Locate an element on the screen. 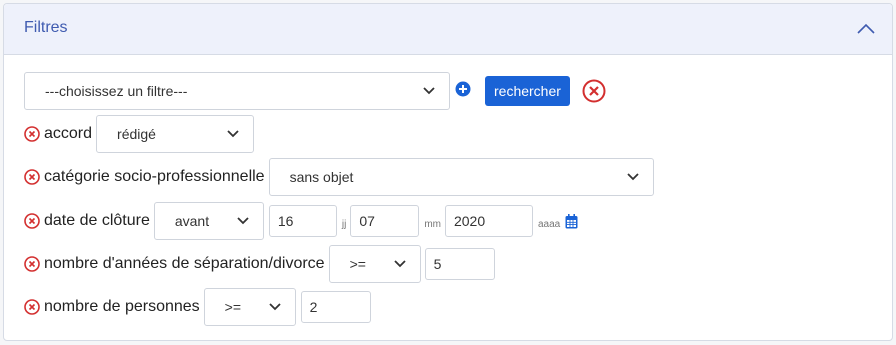 The width and height of the screenshot is (896, 345). year-unit-label: aaaa is located at coordinates (549, 224).